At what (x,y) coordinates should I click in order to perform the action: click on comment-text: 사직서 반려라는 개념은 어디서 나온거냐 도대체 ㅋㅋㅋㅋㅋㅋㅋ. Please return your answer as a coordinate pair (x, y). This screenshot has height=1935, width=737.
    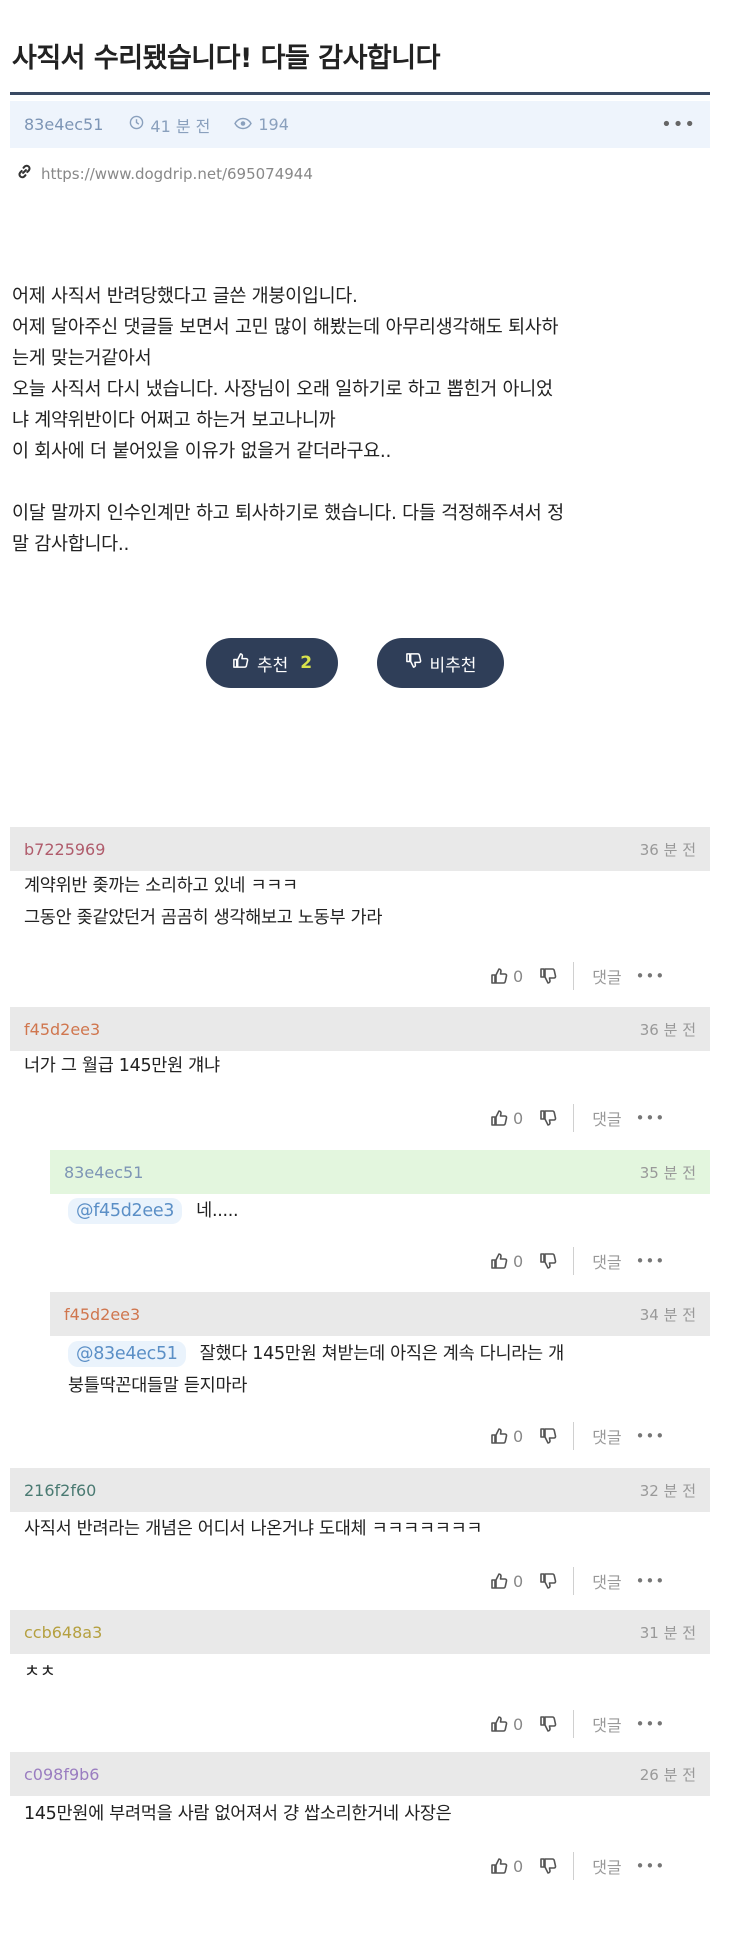
    Looking at the image, I should click on (253, 1529).